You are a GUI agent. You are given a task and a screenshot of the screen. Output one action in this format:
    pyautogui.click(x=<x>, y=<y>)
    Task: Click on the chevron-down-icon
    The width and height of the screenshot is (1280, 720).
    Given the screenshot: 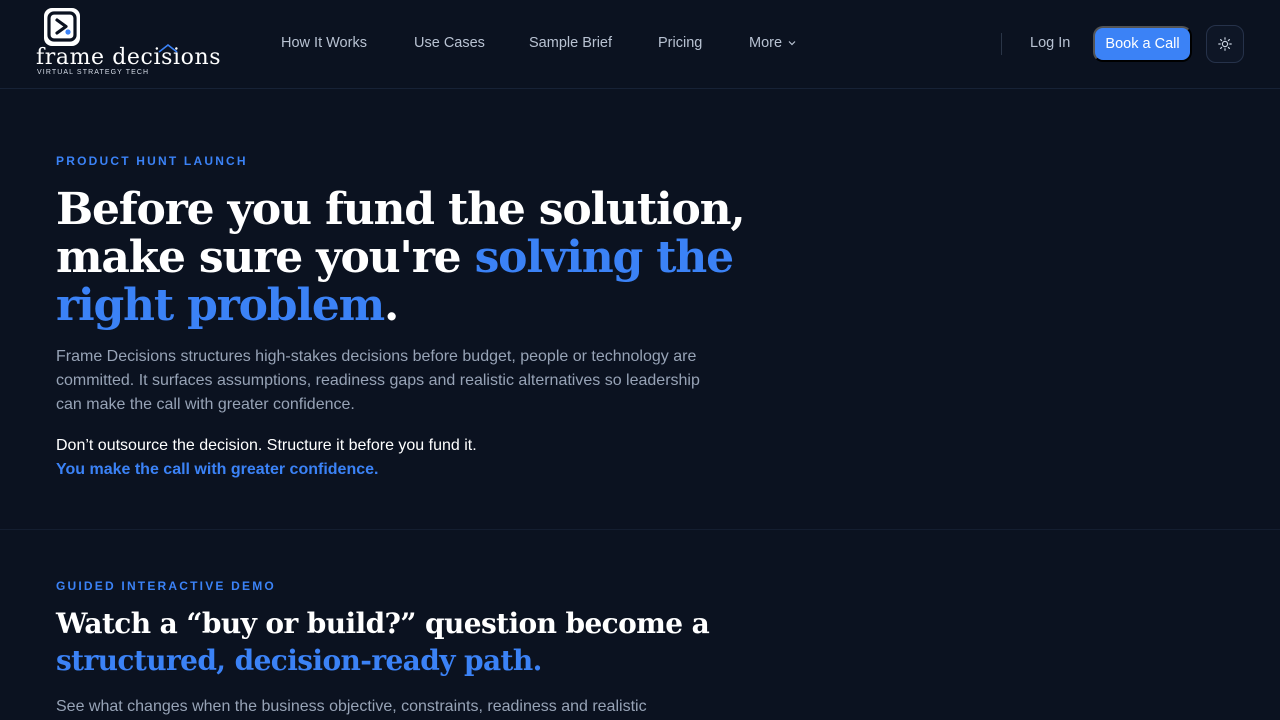 What is the action you would take?
    pyautogui.click(x=792, y=43)
    